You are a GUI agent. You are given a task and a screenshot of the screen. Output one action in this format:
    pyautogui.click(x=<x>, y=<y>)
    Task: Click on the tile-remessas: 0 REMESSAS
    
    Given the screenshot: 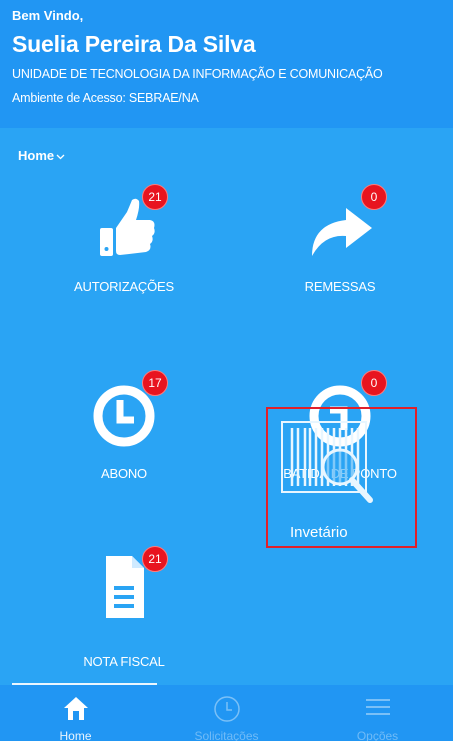 What is the action you would take?
    pyautogui.click(x=340, y=243)
    